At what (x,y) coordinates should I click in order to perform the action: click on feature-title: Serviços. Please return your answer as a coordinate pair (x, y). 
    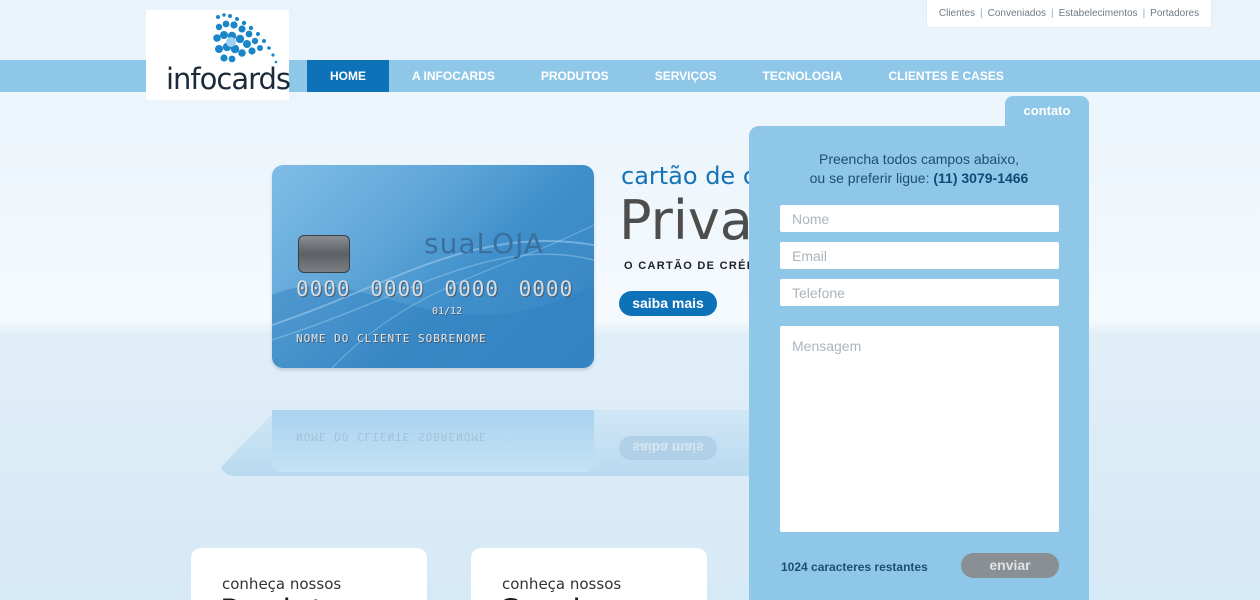
    Looking at the image, I should click on (567, 596).